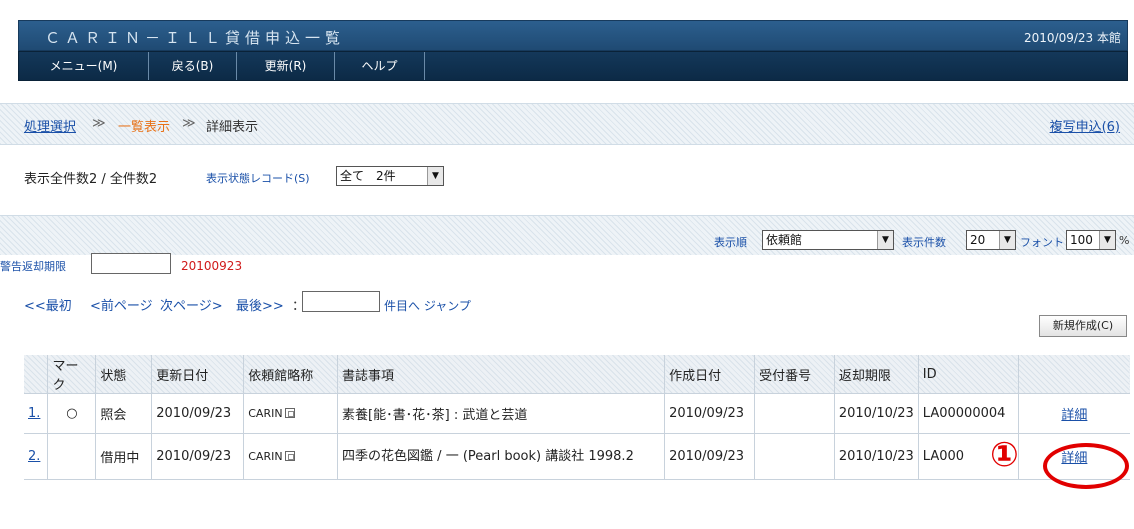 This screenshot has width=1134, height=529. I want to click on font-size-label: フォント, so click(1042, 242).